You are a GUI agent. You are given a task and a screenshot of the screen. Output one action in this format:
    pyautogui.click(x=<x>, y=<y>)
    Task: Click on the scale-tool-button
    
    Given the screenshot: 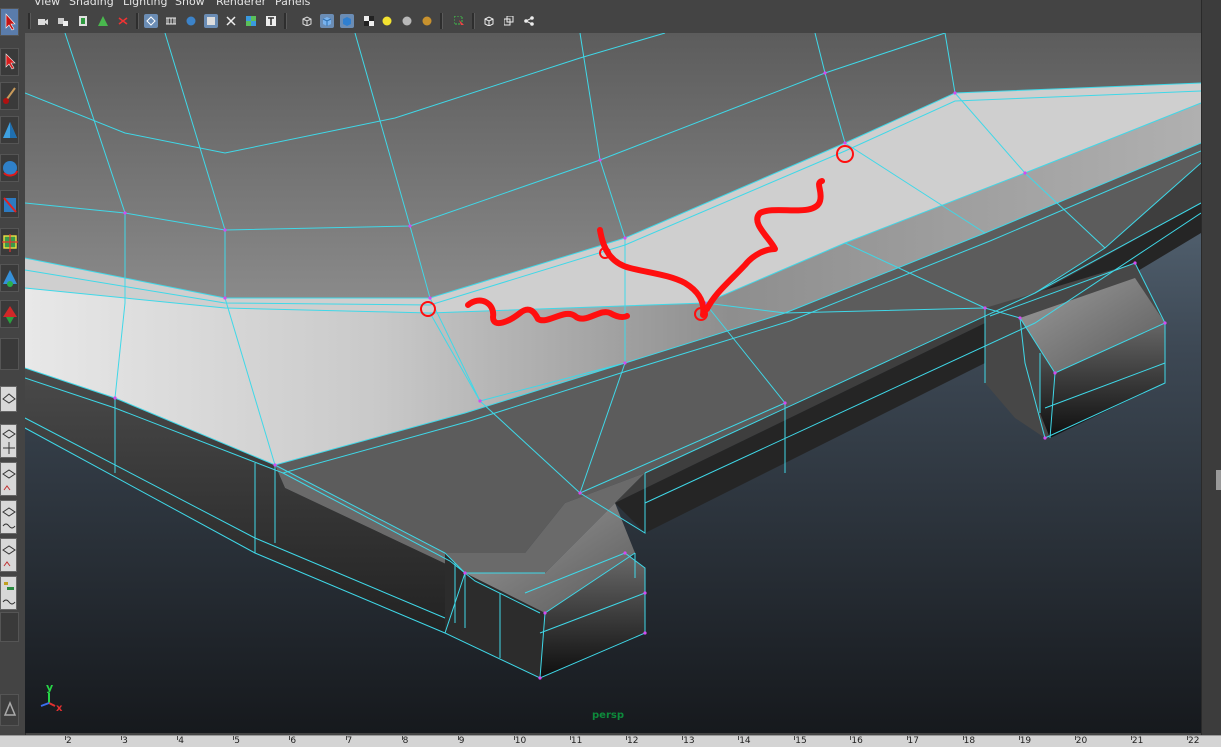 What is the action you would take?
    pyautogui.click(x=9, y=204)
    